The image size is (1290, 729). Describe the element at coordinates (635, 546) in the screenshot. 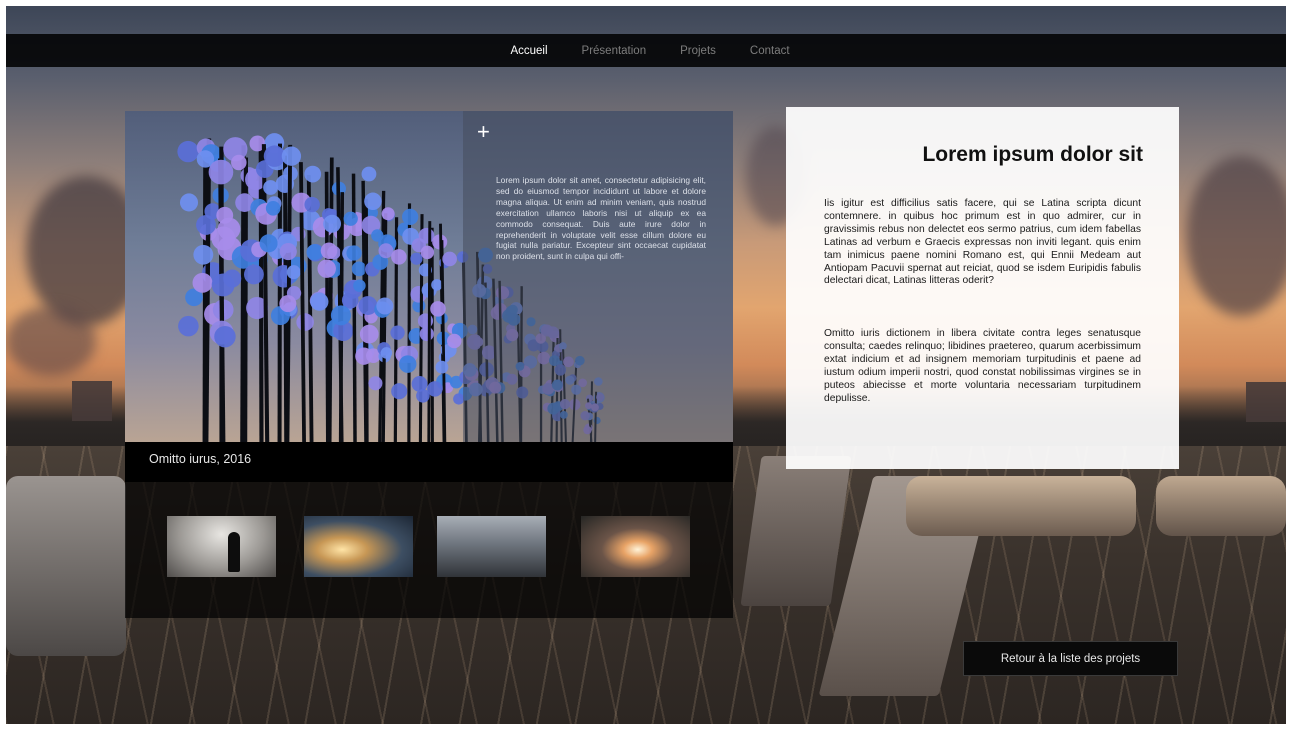

I see `gallery-thumbnail-sunset` at that location.